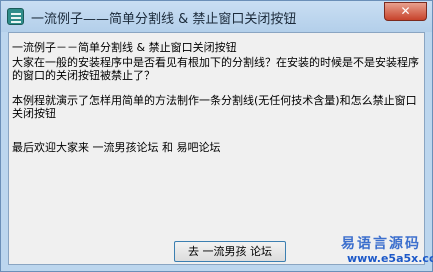 This screenshot has width=433, height=272. Describe the element at coordinates (230, 251) in the screenshot. I see `goto-forum-button: 去 一流男孩 论坛` at that location.